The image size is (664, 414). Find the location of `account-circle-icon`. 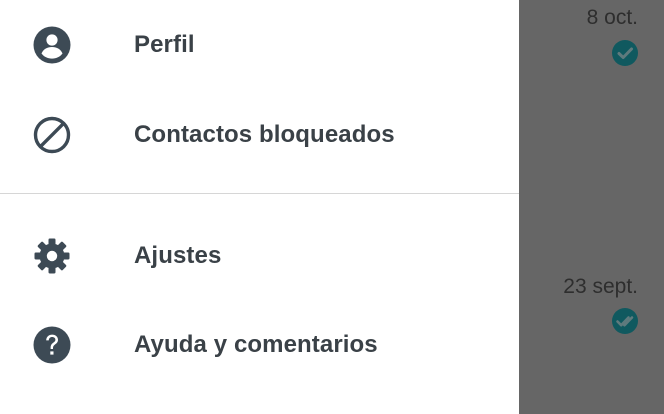

account-circle-icon is located at coordinates (52, 45).